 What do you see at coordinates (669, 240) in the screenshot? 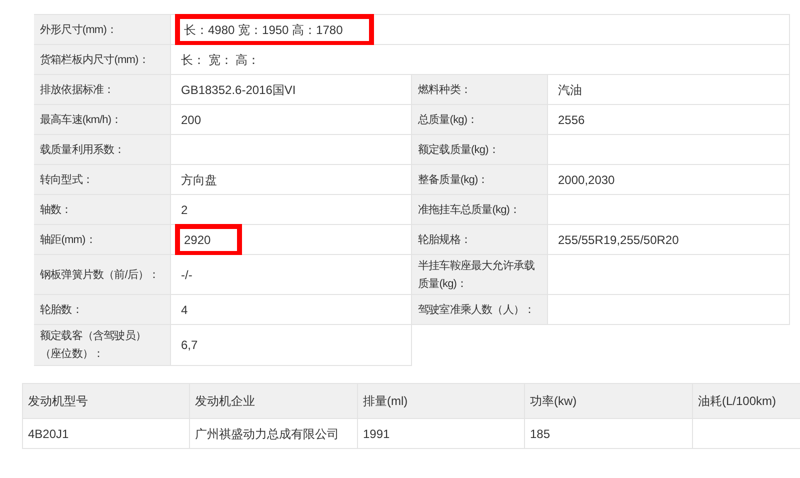
I see `spec-value: 255/55R19,255/50R20` at bounding box center [669, 240].